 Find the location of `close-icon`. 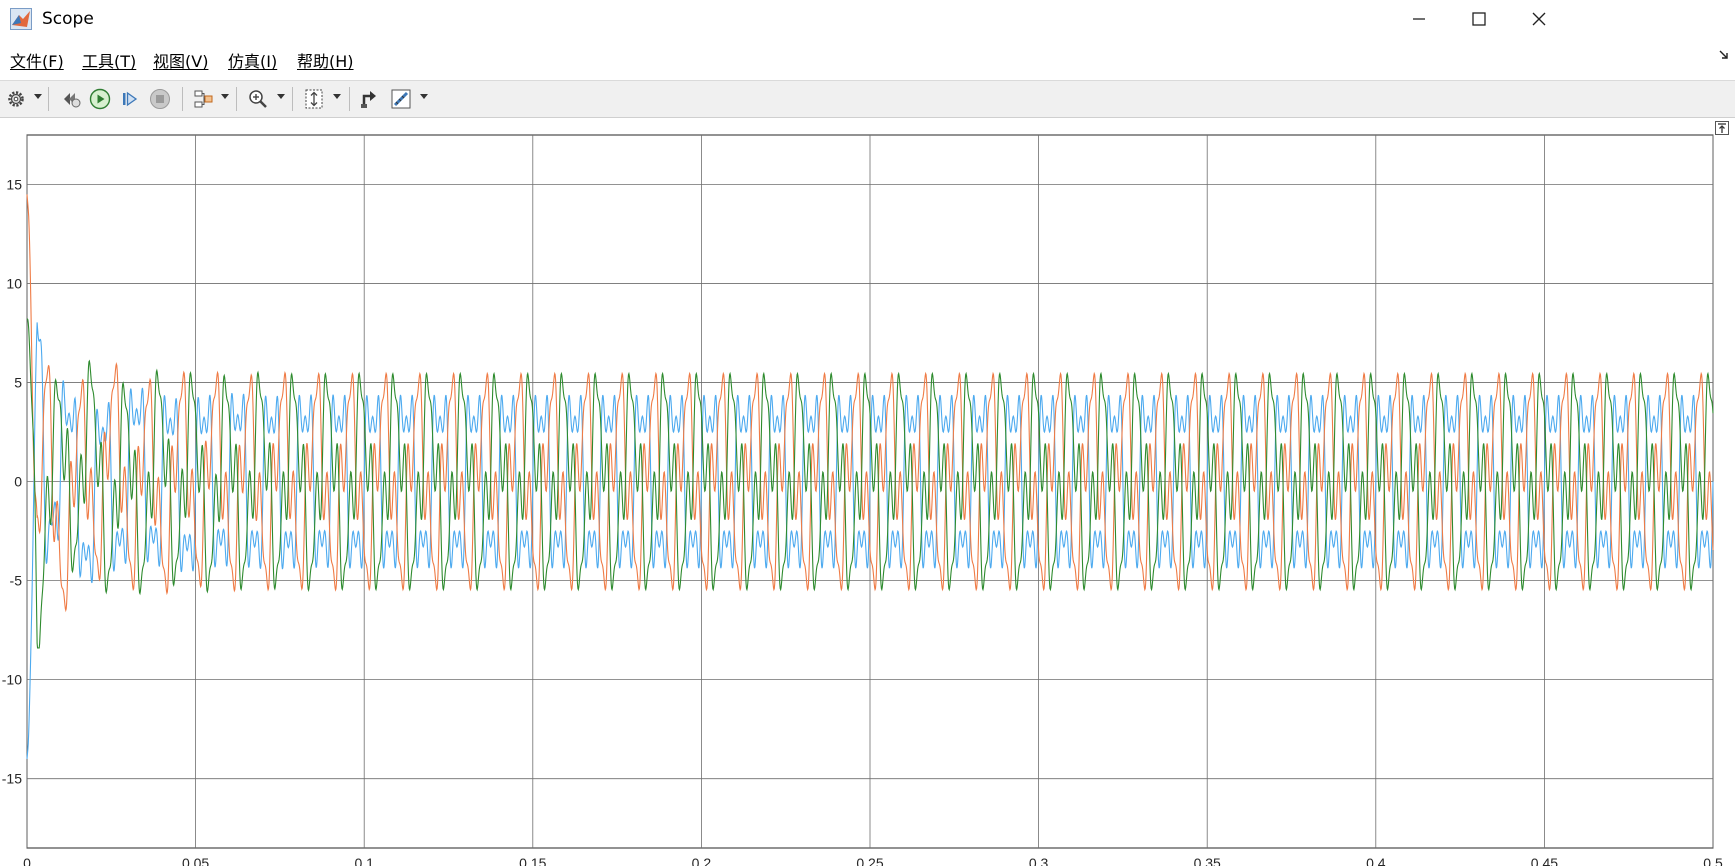

close-icon is located at coordinates (1539, 19).